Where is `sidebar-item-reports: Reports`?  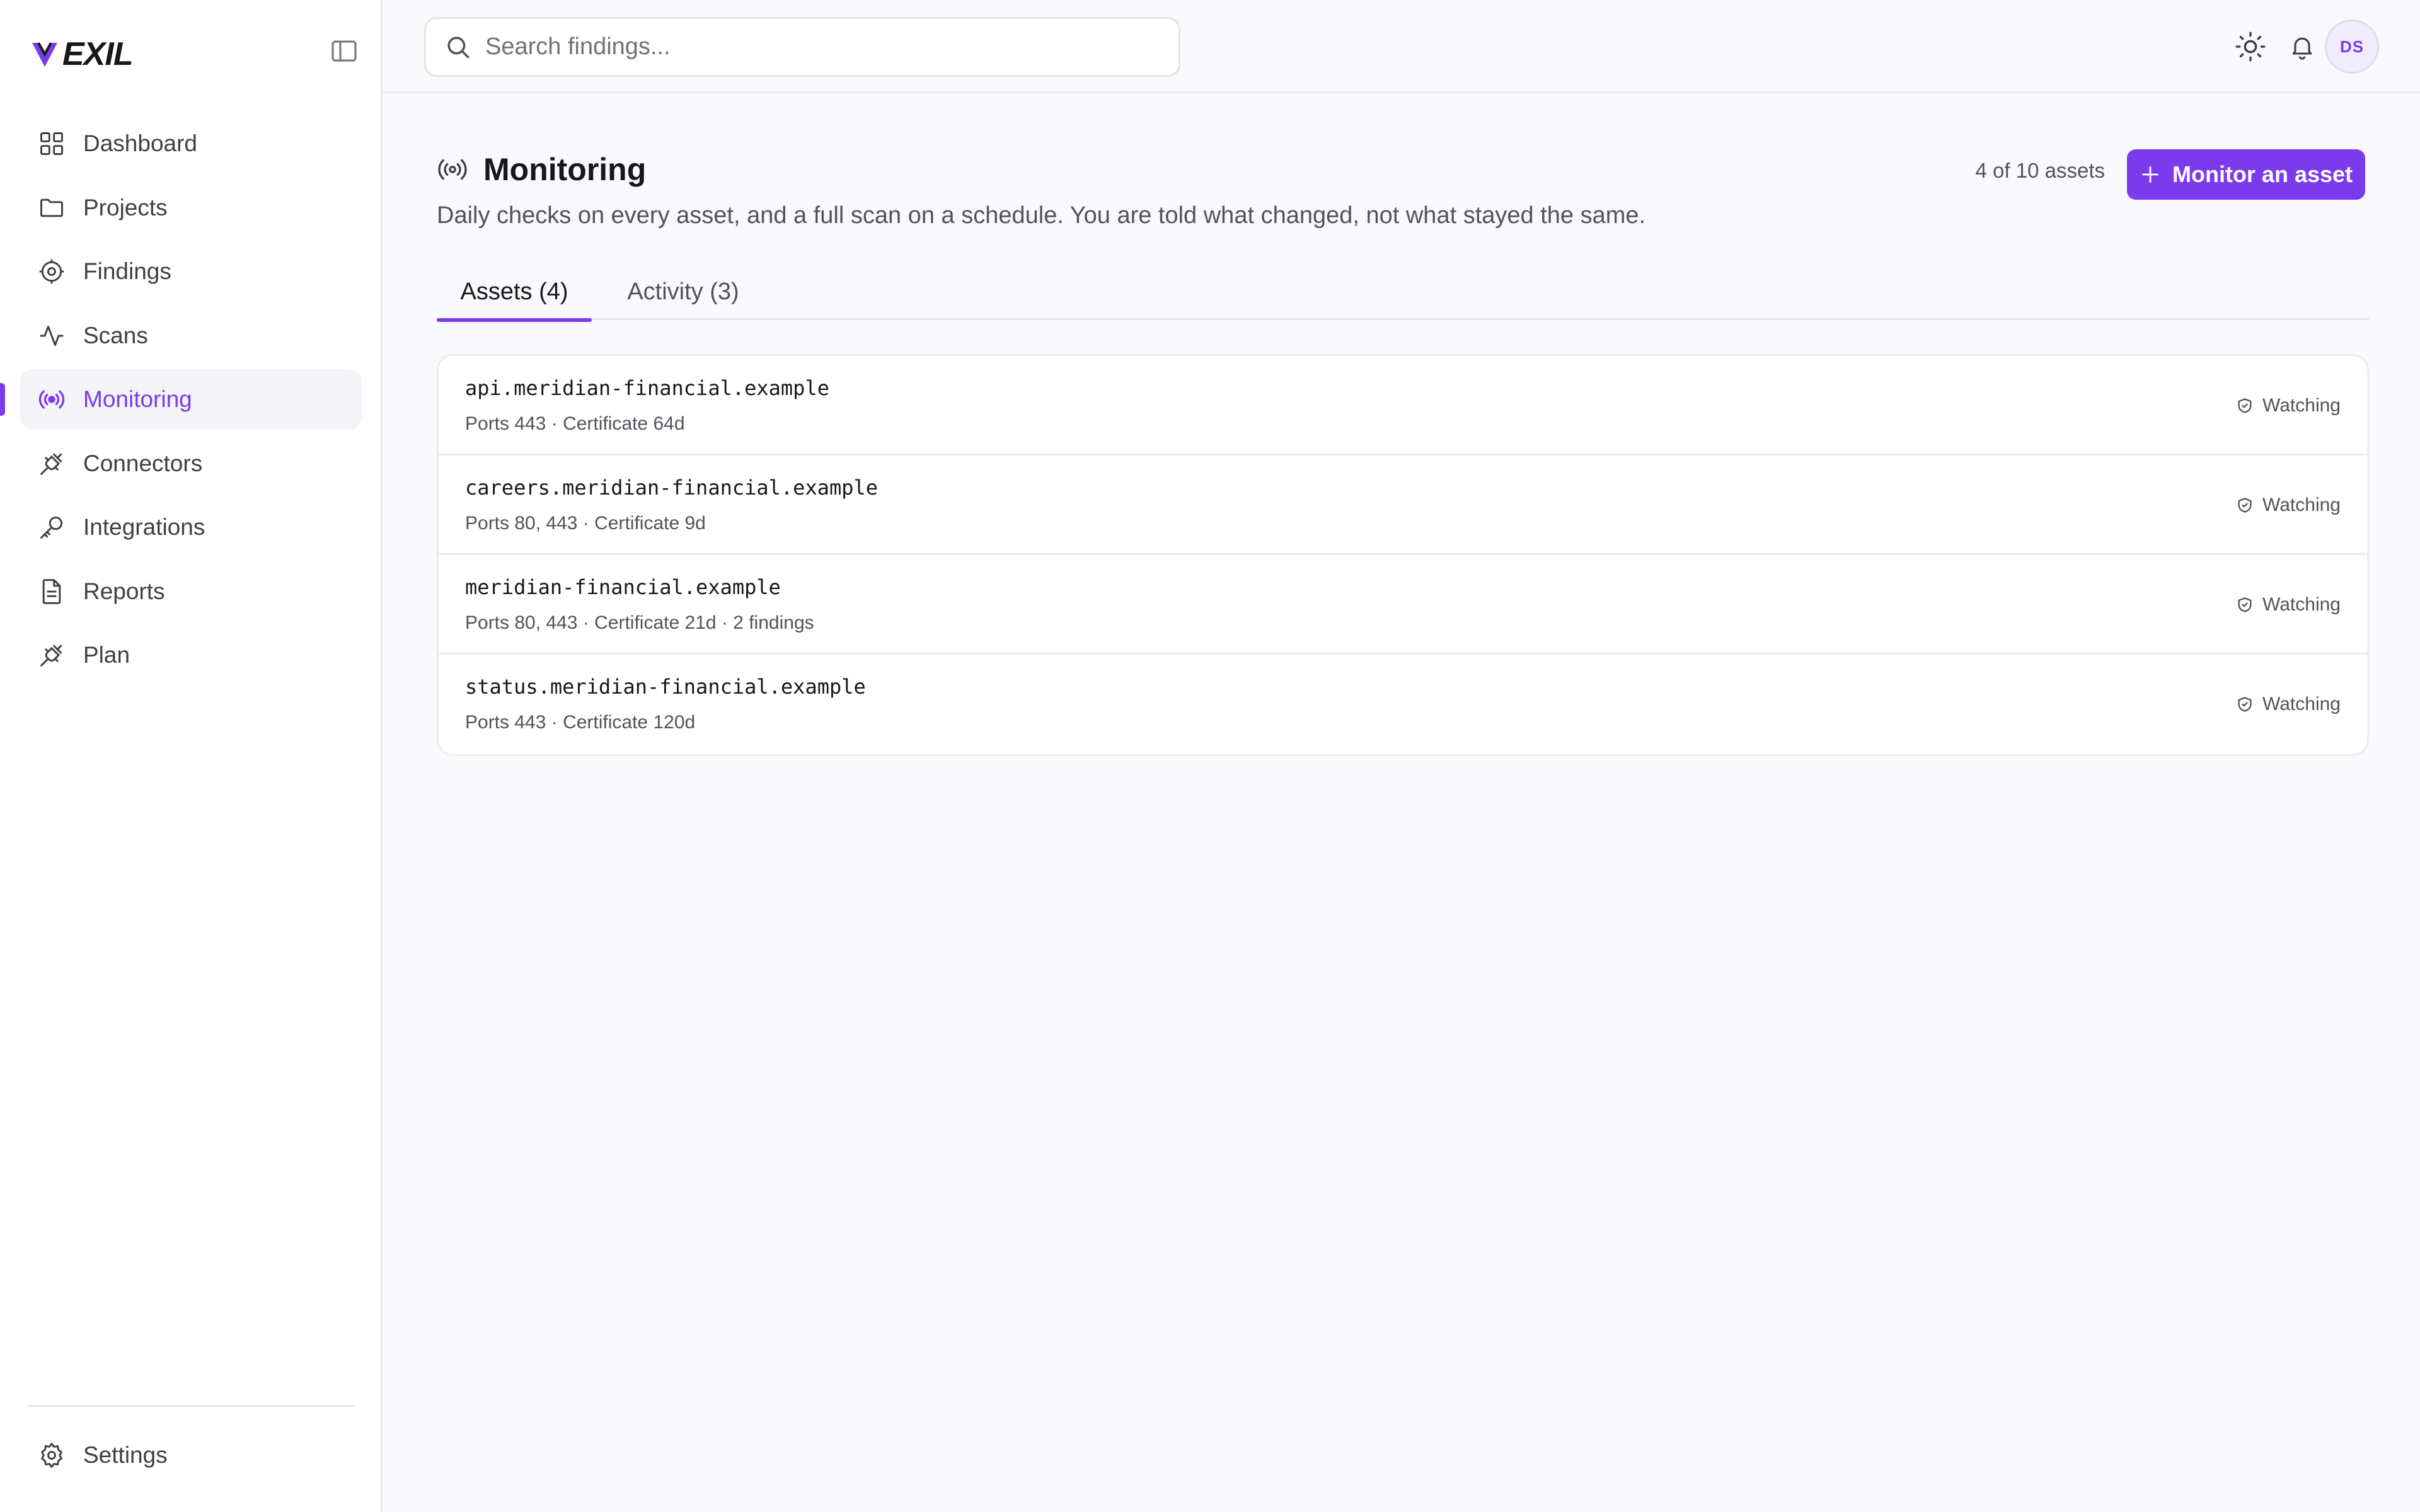
sidebar-item-reports: Reports is located at coordinates (191, 591).